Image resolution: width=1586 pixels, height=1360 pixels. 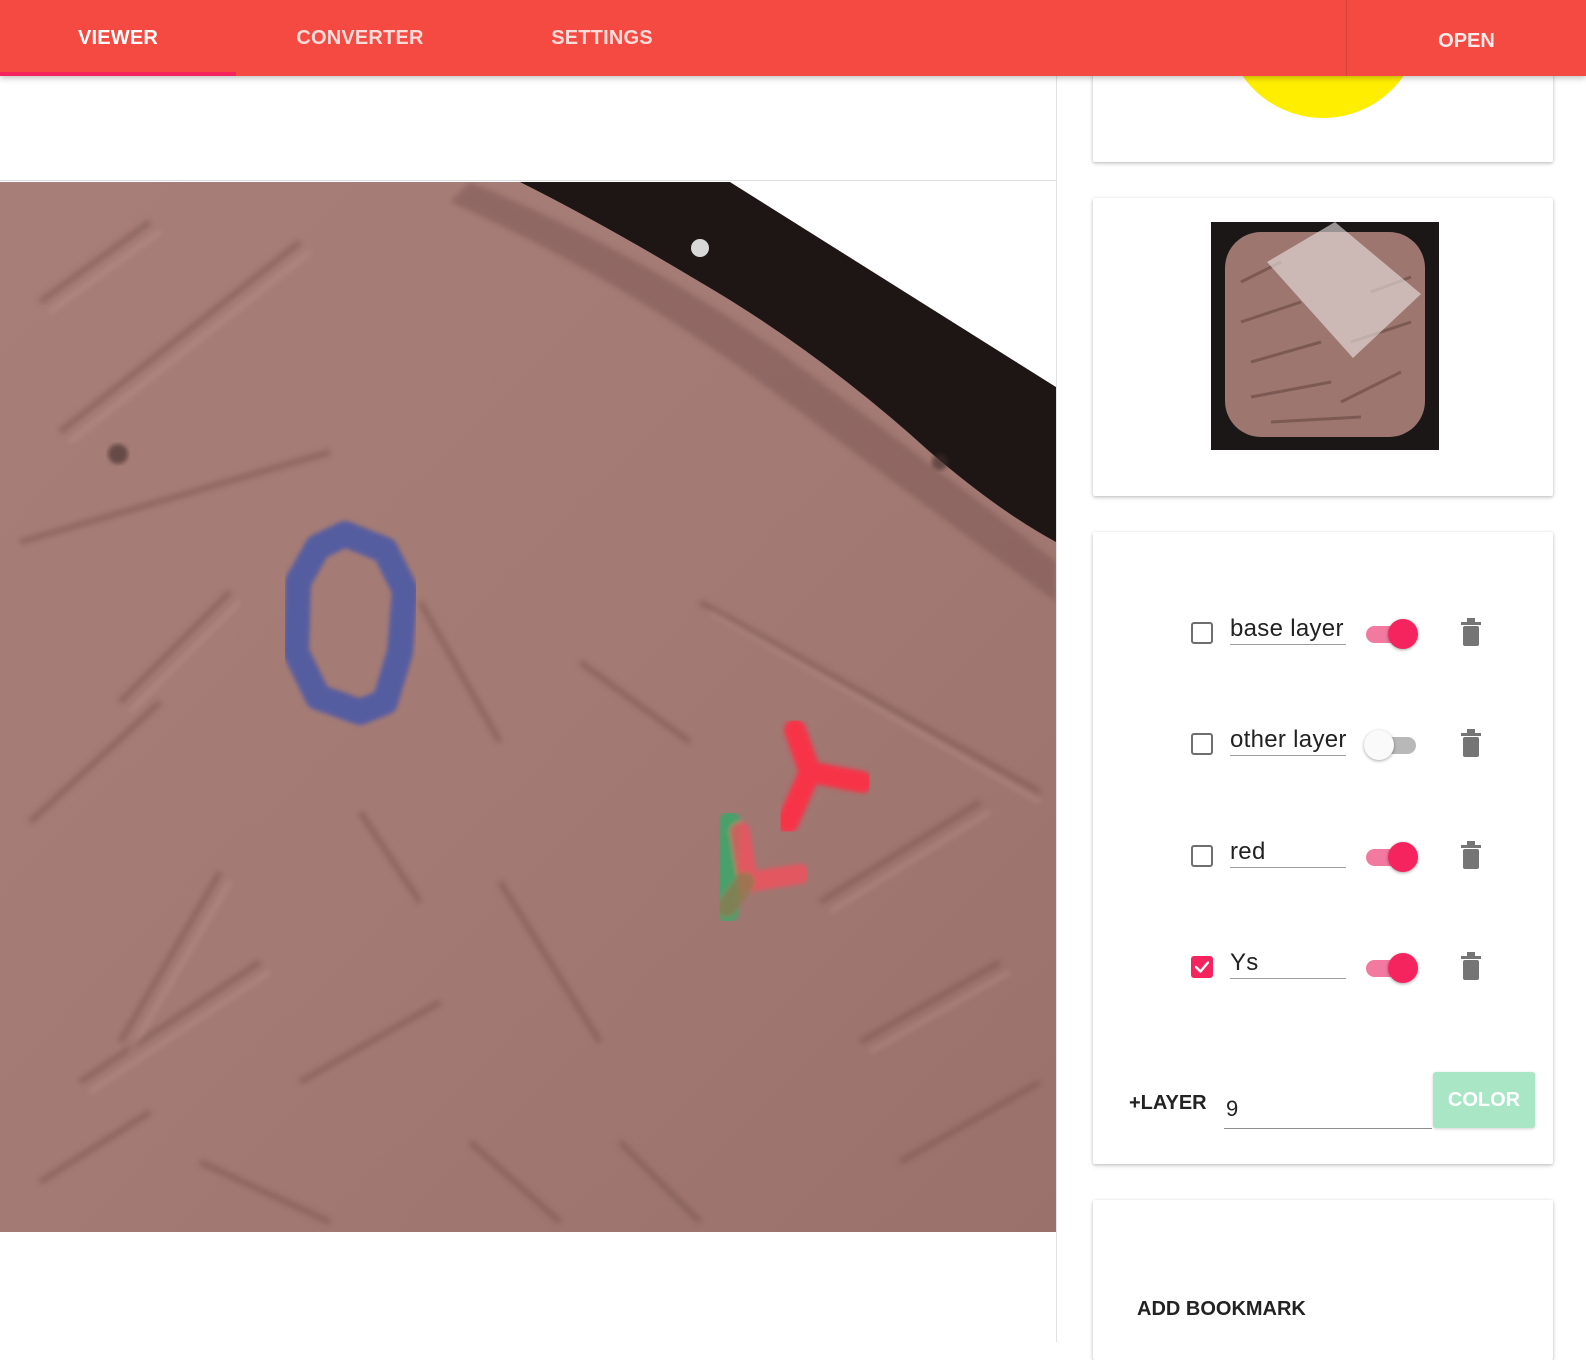 I want to click on new-layer-name-input: 9, so click(x=1328, y=1109).